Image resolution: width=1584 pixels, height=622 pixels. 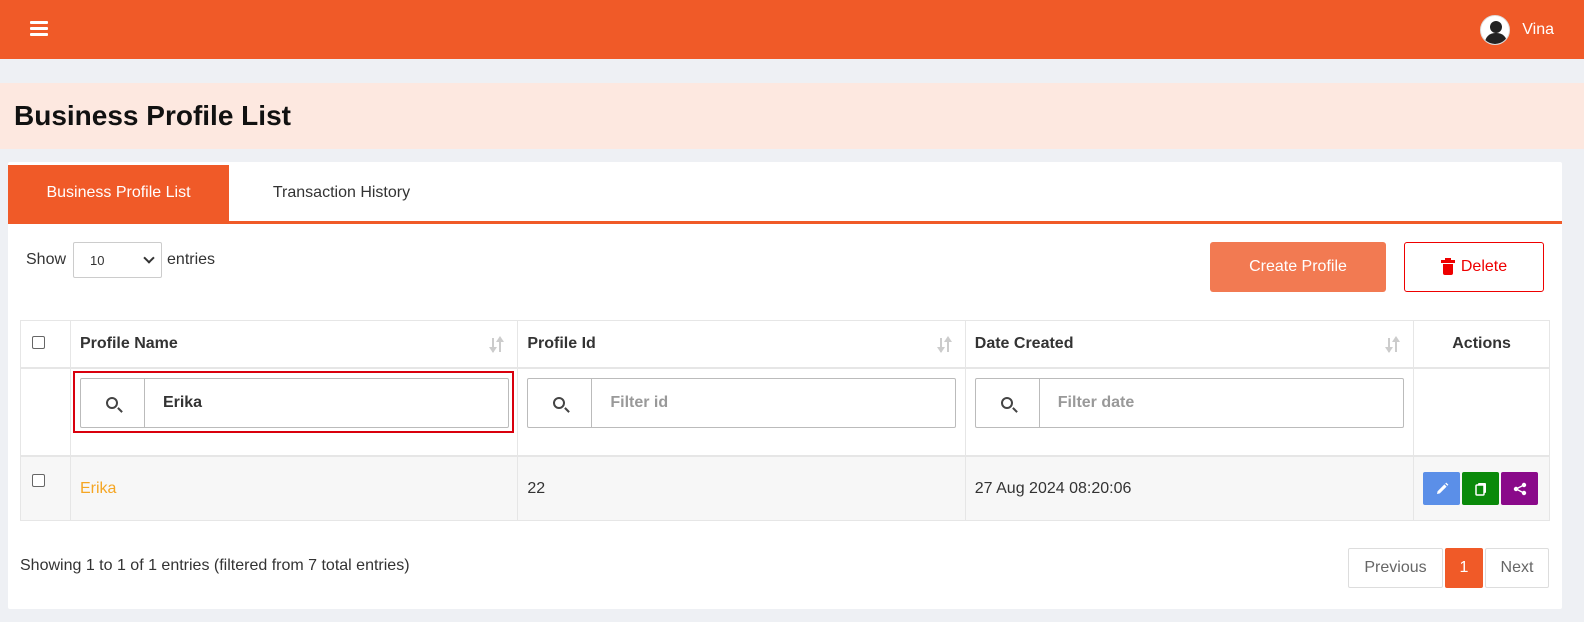 I want to click on show-label: Show, so click(x=46, y=259).